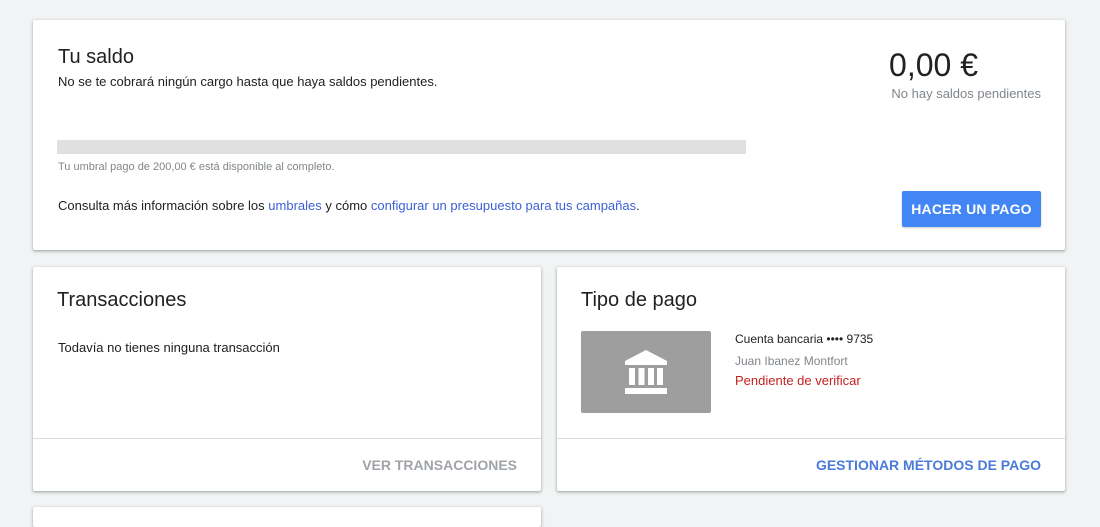  I want to click on bank-icon, so click(646, 372).